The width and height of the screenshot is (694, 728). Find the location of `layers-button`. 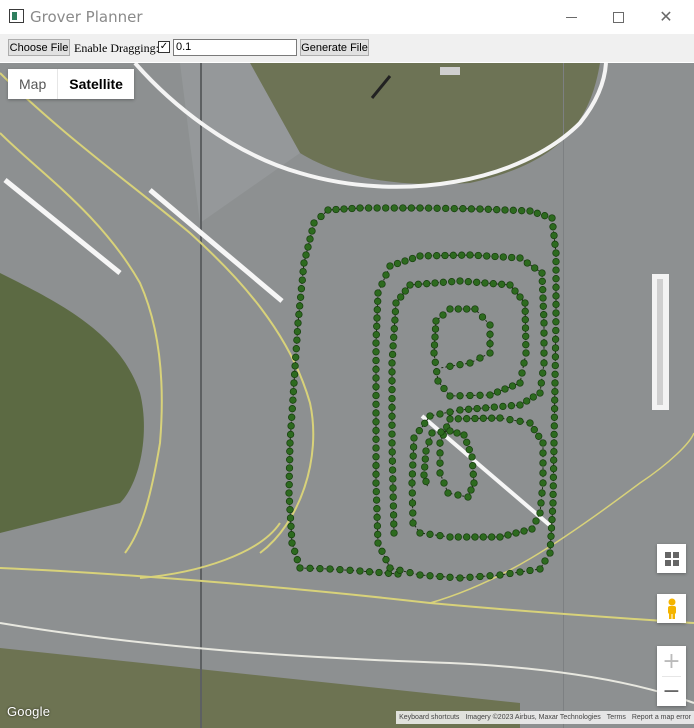

layers-button is located at coordinates (671, 558).